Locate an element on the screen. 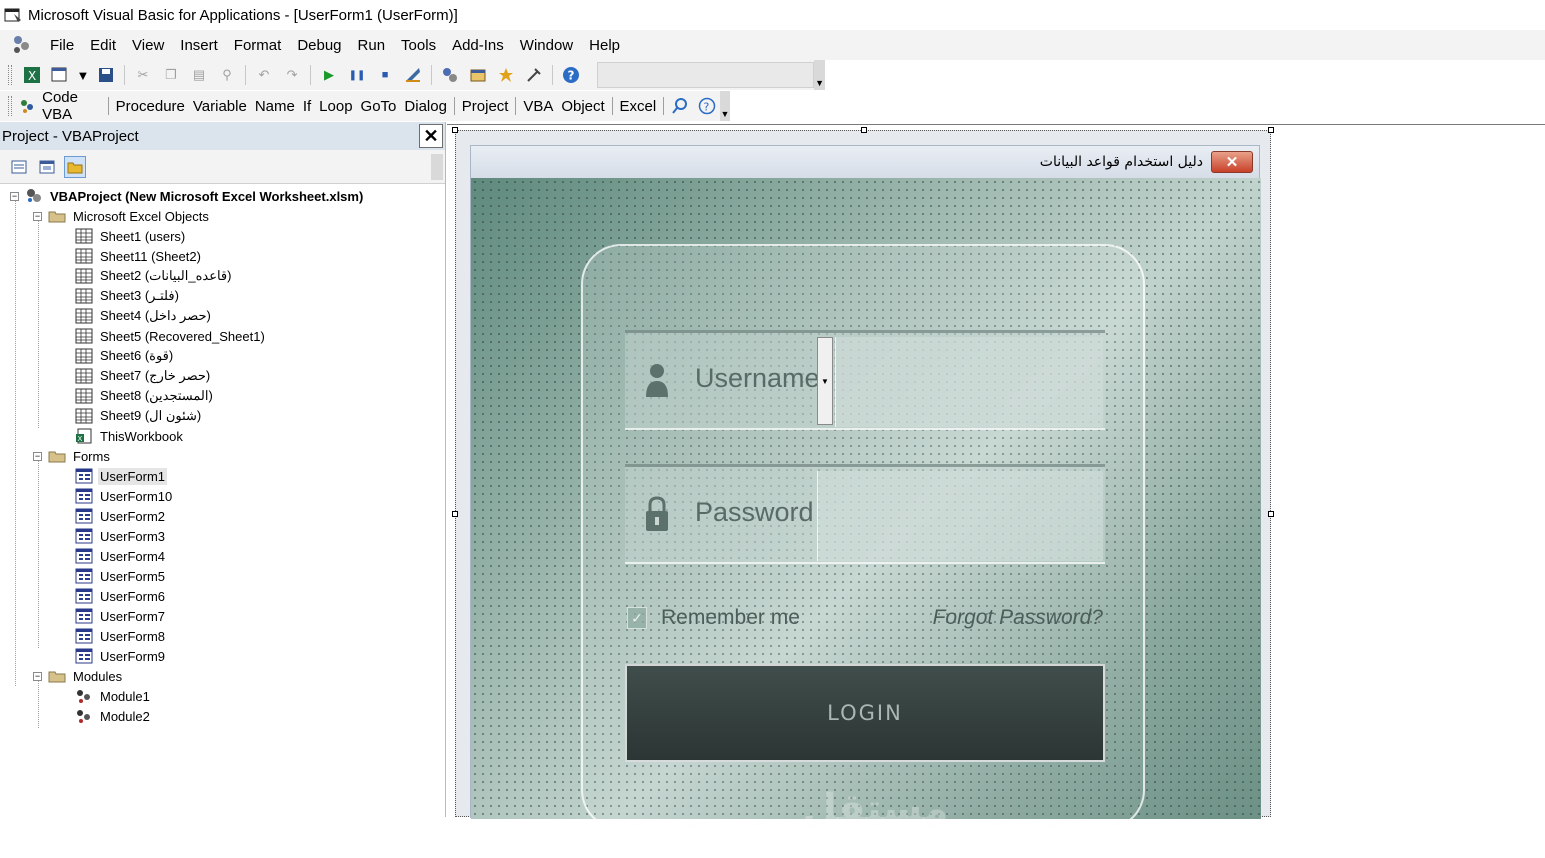 This screenshot has height=858, width=1545. tree-item-thisworkbook: X ThisWorkbook is located at coordinates (130, 436).